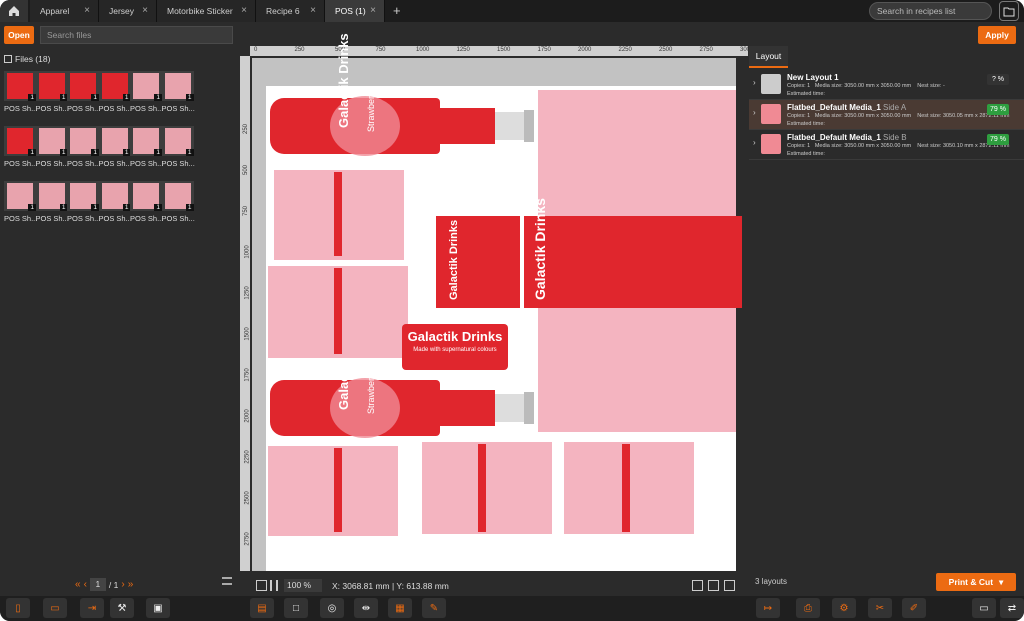 This screenshot has height=621, width=1024. I want to click on settings-icon: ⚙, so click(844, 608).